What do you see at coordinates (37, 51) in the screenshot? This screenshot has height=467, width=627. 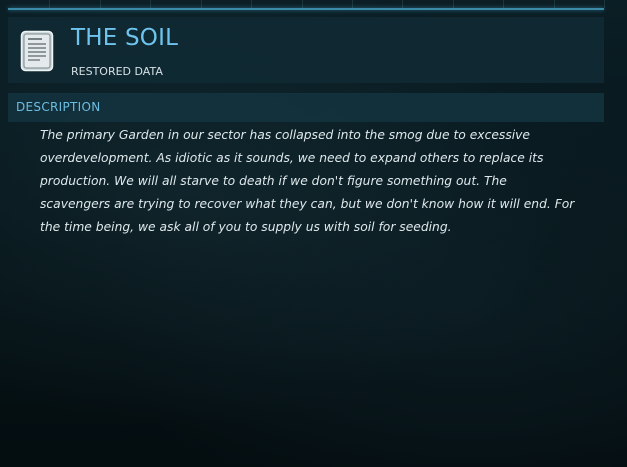 I see `data-note-icon` at bounding box center [37, 51].